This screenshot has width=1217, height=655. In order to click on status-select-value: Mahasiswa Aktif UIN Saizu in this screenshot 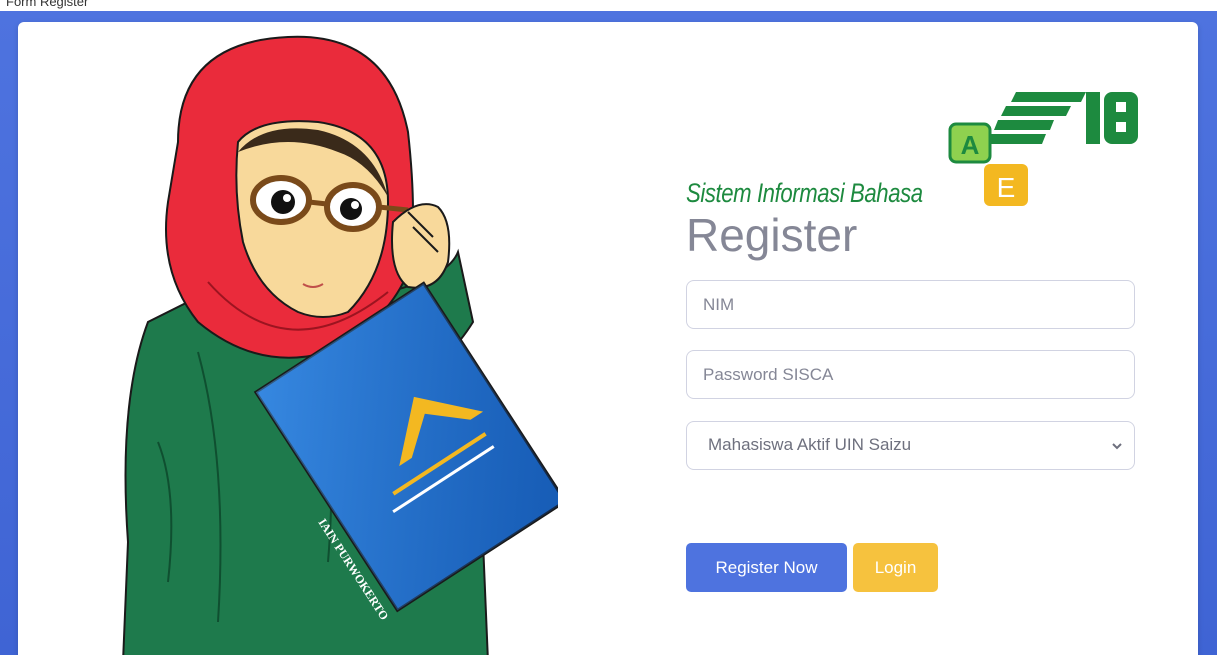, I will do `click(810, 444)`.